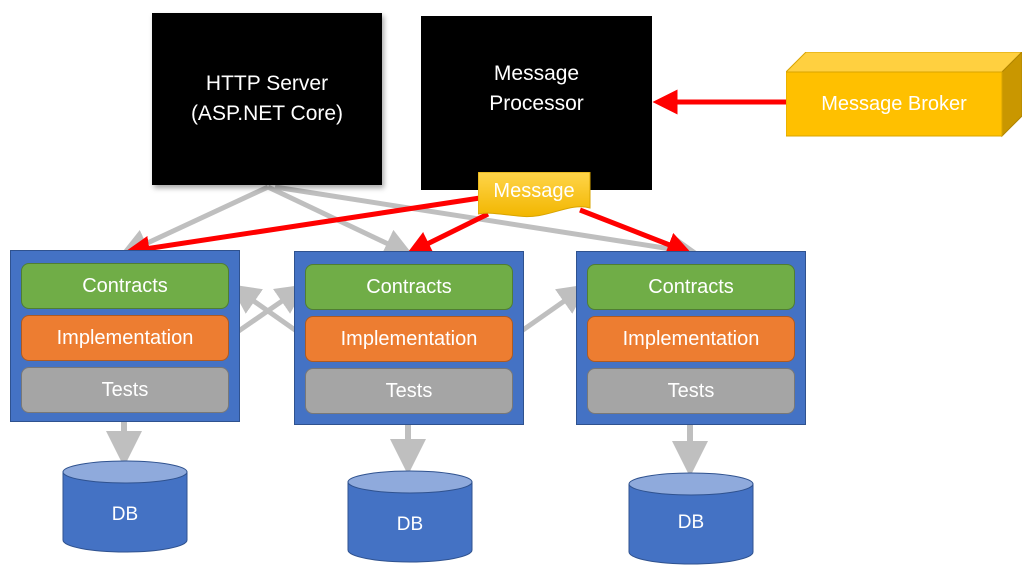  Describe the element at coordinates (267, 113) in the screenshot. I see `http-server-subtitle: (ASP.NET Core)` at that location.